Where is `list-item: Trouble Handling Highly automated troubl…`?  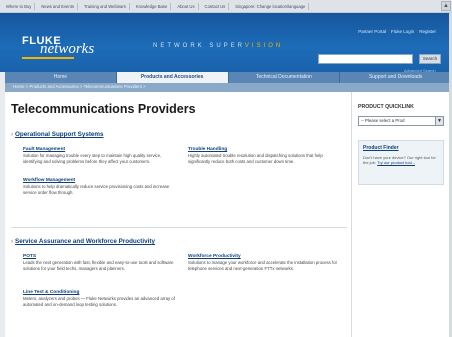
list-item: Trouble Handling Highly automated troubl… is located at coordinates (267, 155).